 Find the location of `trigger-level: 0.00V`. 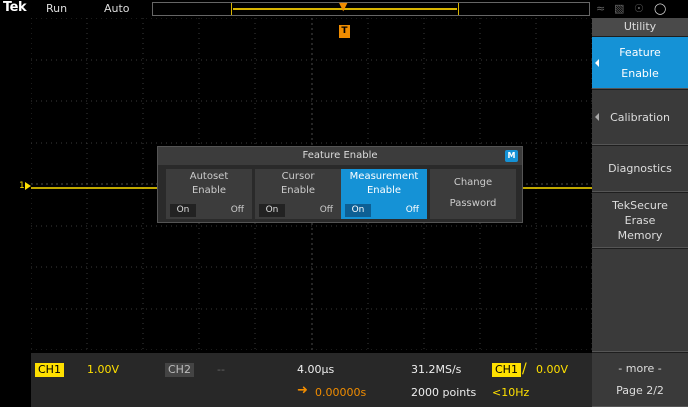

trigger-level: 0.00V is located at coordinates (552, 369).